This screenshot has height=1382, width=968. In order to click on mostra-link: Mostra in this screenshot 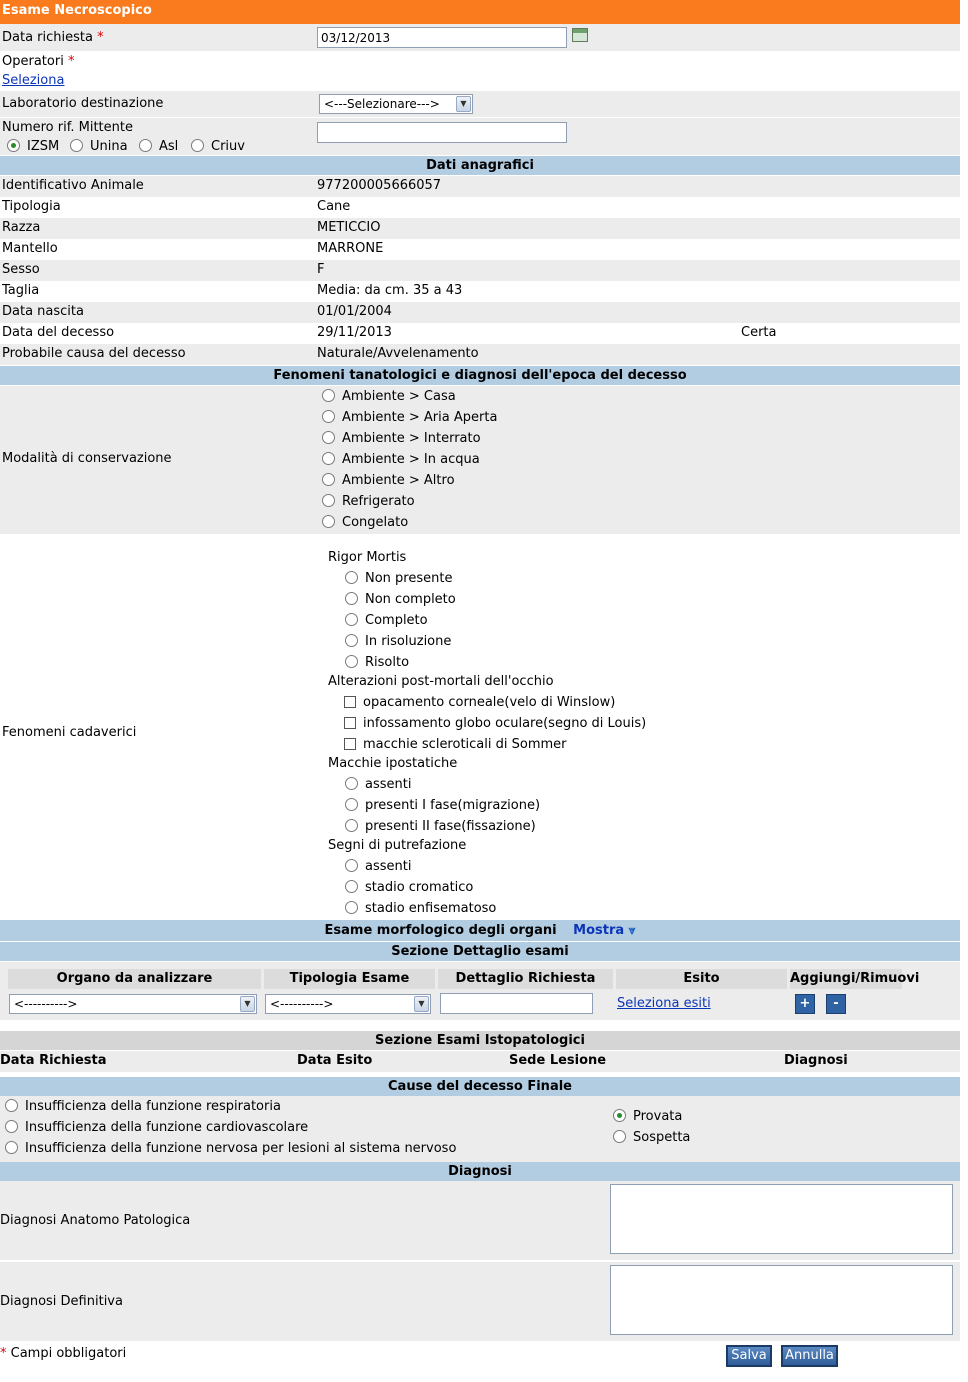, I will do `click(598, 930)`.